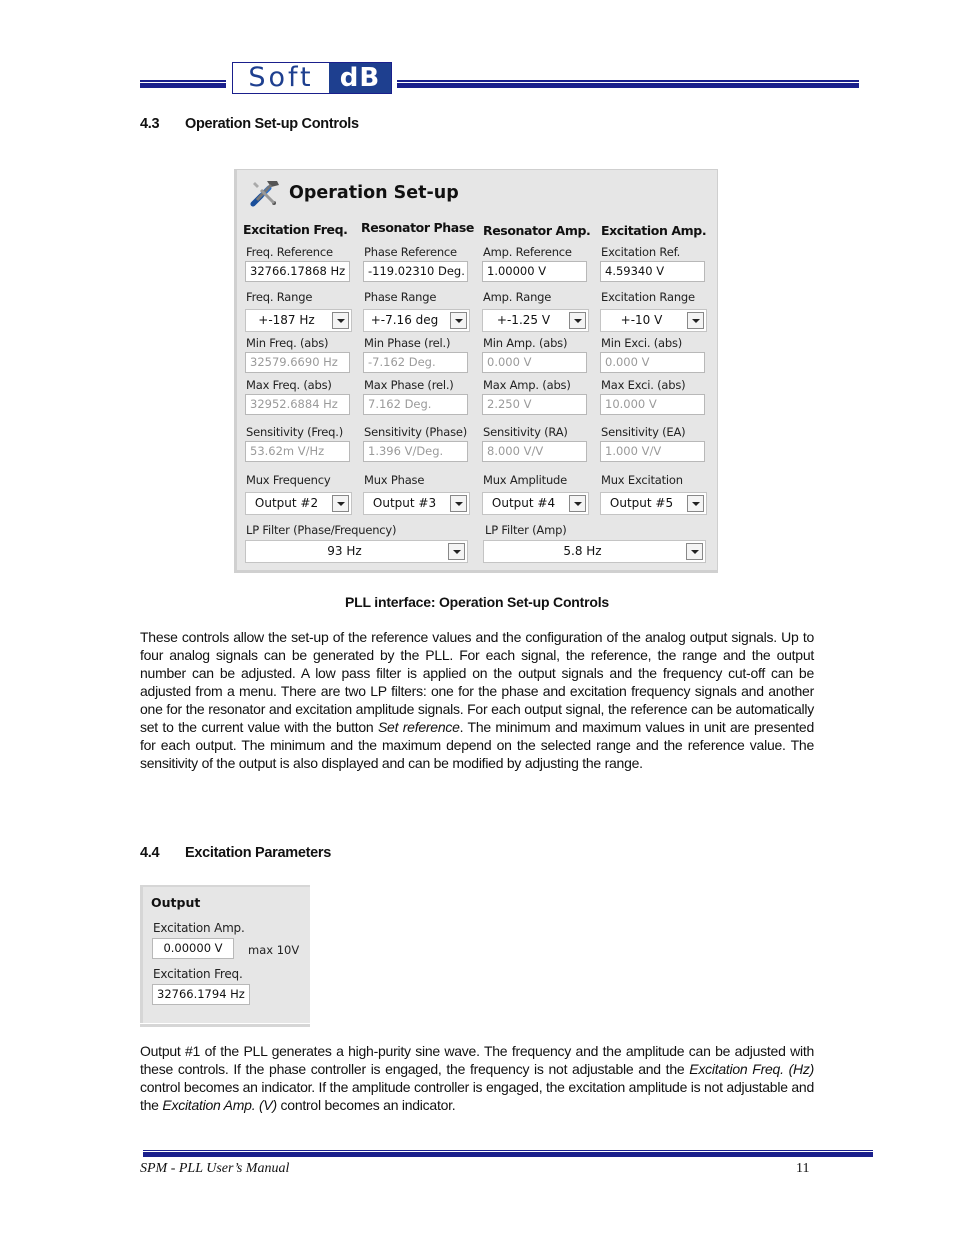 The image size is (954, 1235). Describe the element at coordinates (648, 297) in the screenshot. I see `excitation-range-label: Excitation Range` at that location.